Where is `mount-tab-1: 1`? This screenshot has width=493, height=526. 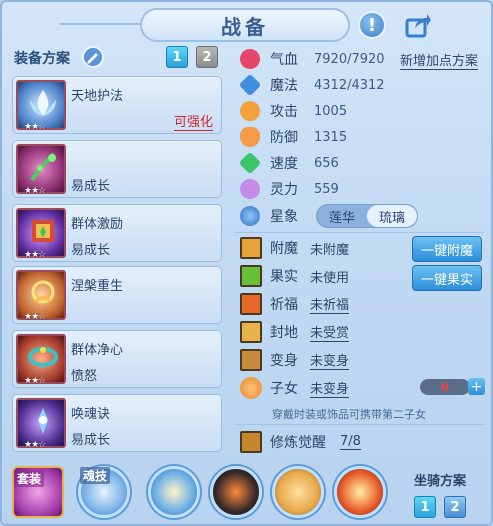 mount-tab-1: 1 is located at coordinates (425, 507).